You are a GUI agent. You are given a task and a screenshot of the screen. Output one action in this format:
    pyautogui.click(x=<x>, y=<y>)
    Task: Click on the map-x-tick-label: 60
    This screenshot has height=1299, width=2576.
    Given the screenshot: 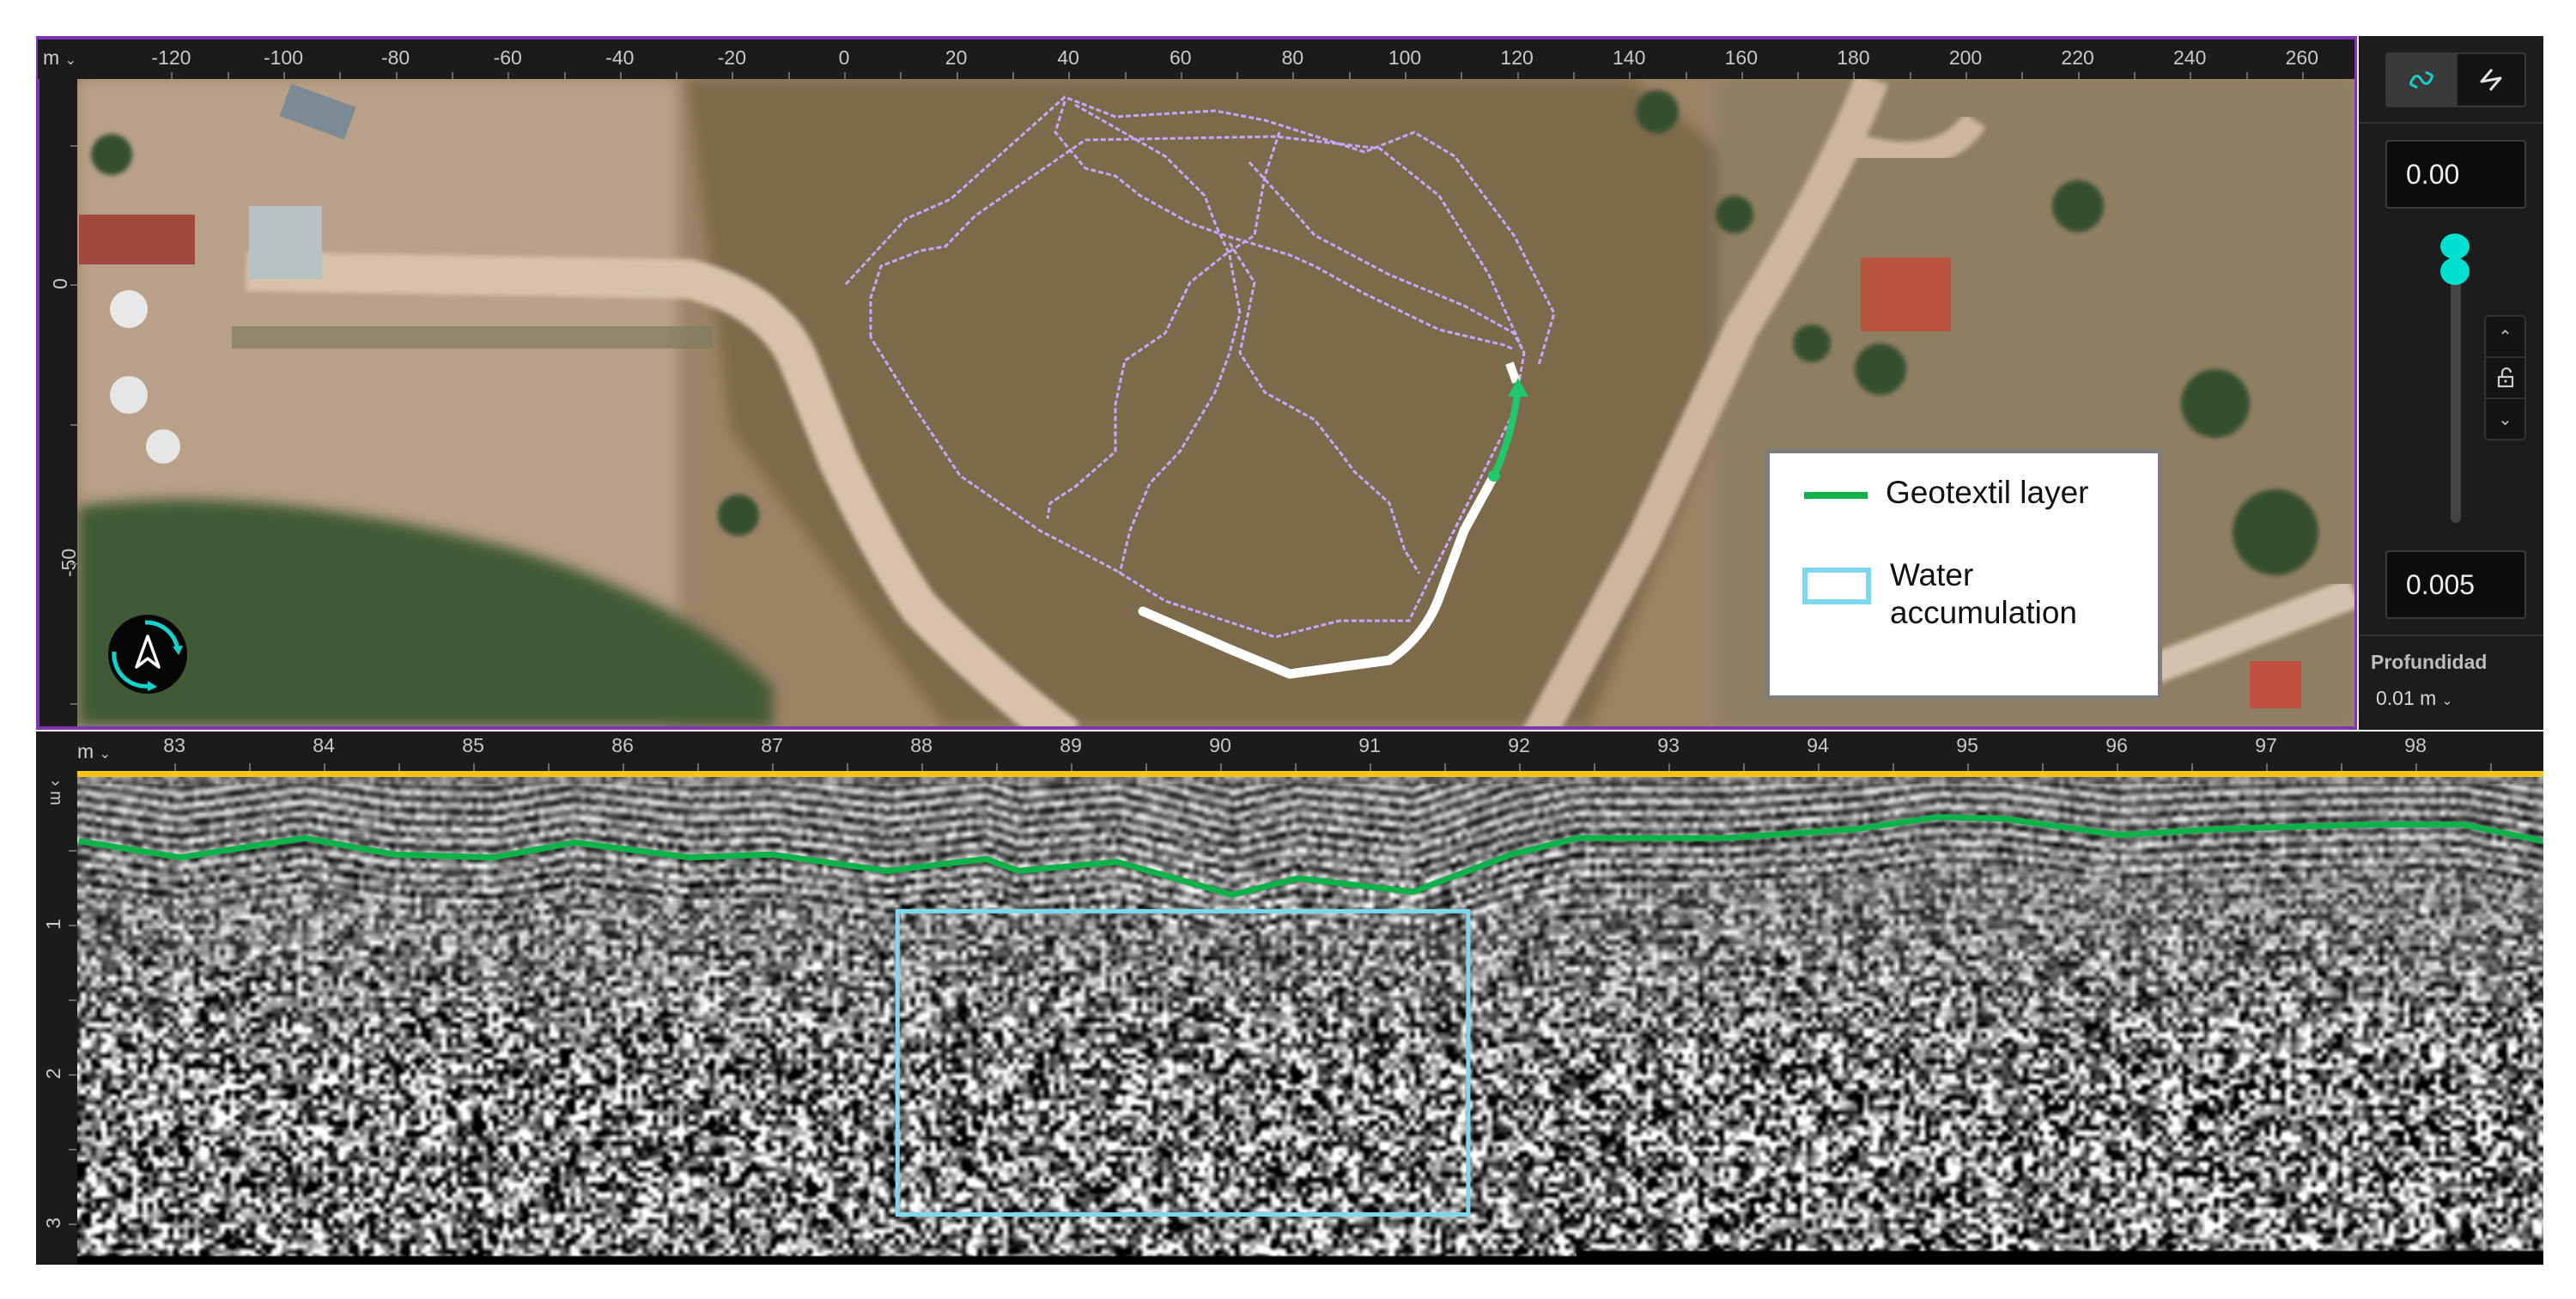 What is the action you would take?
    pyautogui.click(x=1181, y=57)
    